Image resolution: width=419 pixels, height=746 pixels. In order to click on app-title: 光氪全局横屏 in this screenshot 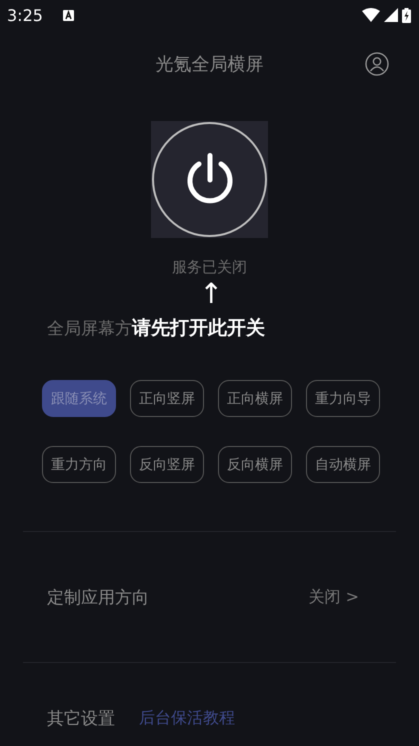, I will do `click(210, 64)`.